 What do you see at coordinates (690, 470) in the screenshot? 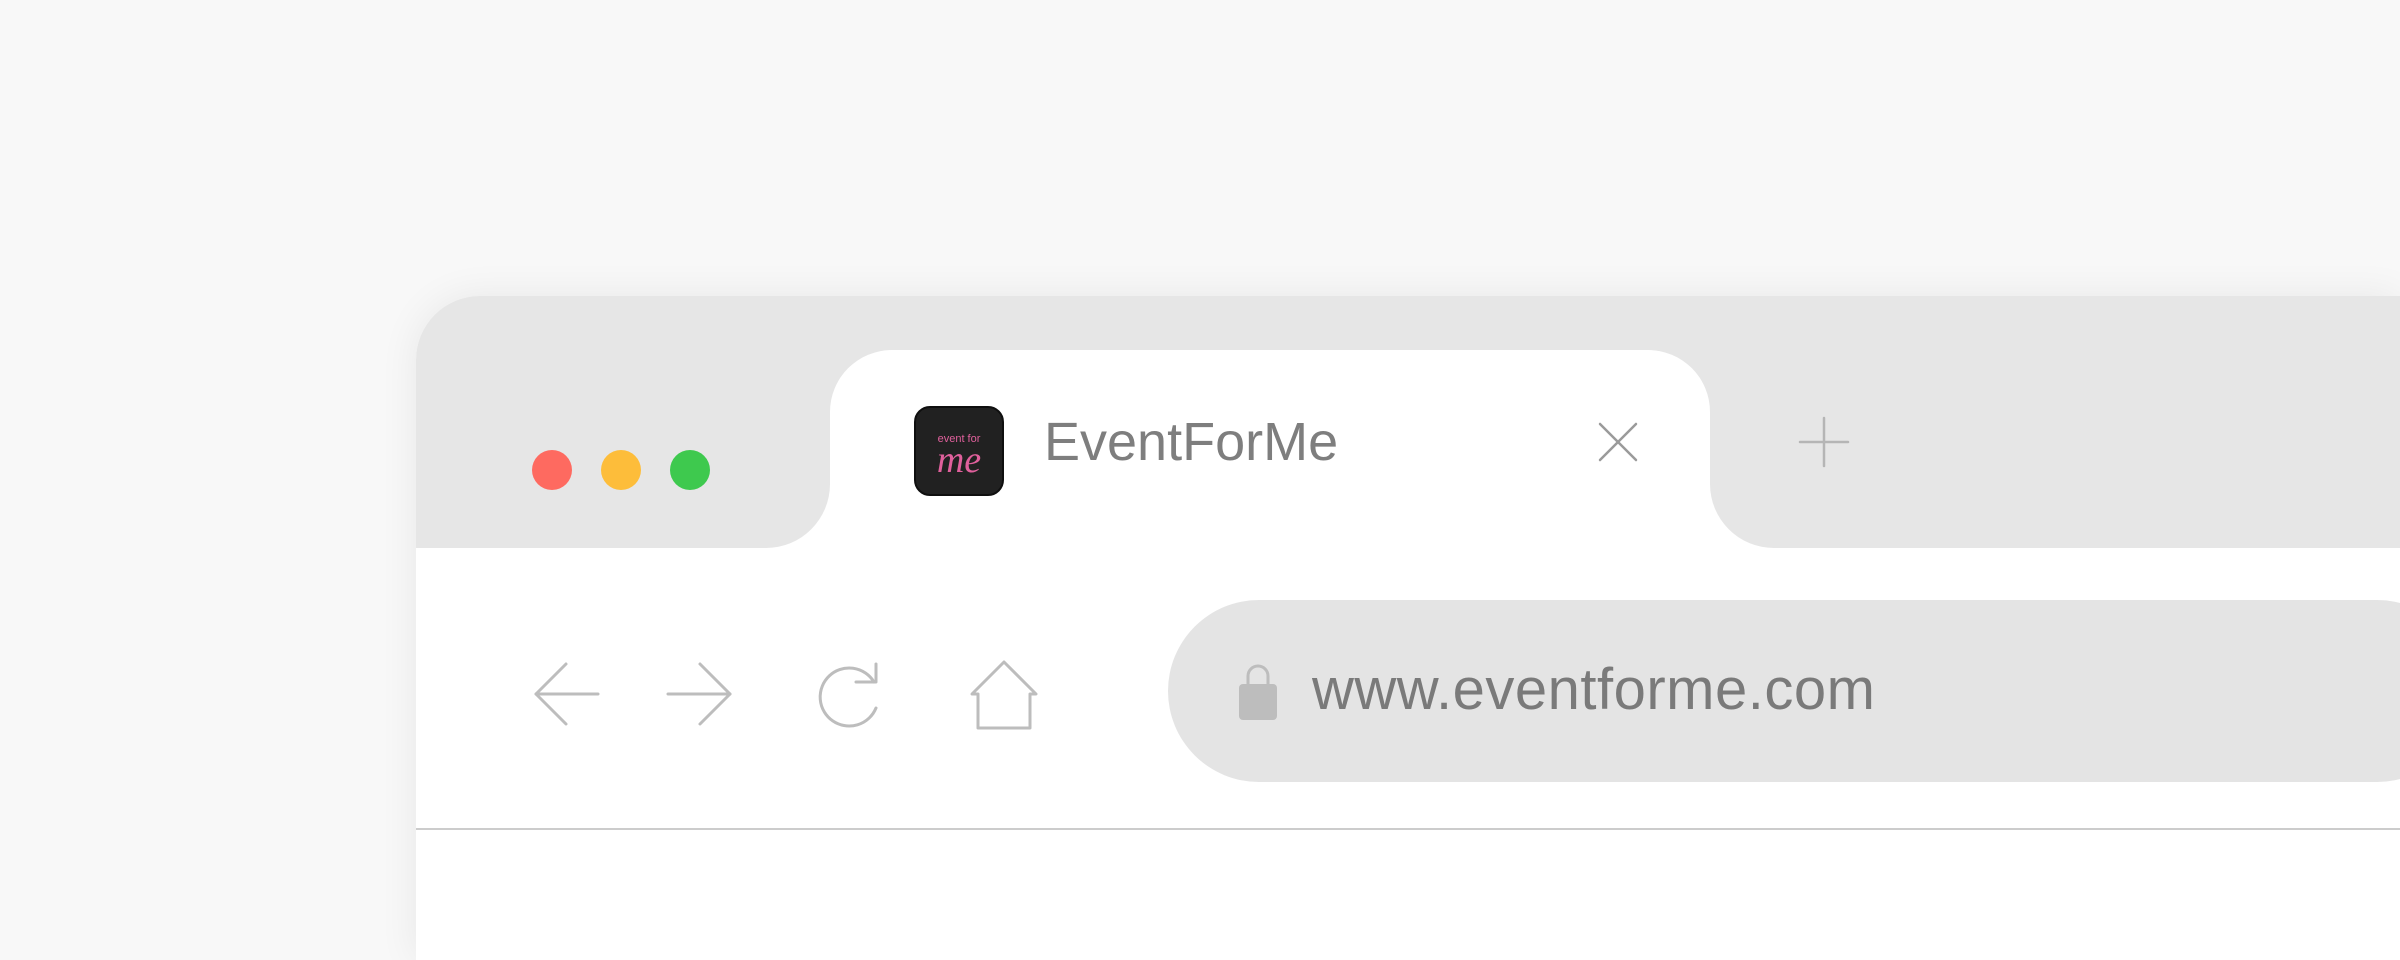
I see `window-zoom-button` at bounding box center [690, 470].